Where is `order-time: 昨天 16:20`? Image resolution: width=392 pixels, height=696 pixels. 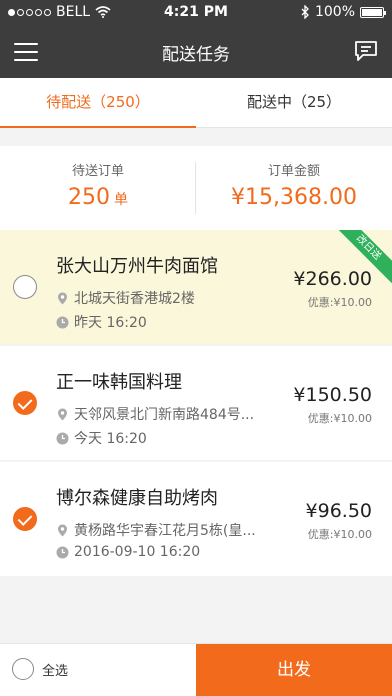
order-time: 昨天 16:20 is located at coordinates (101, 322).